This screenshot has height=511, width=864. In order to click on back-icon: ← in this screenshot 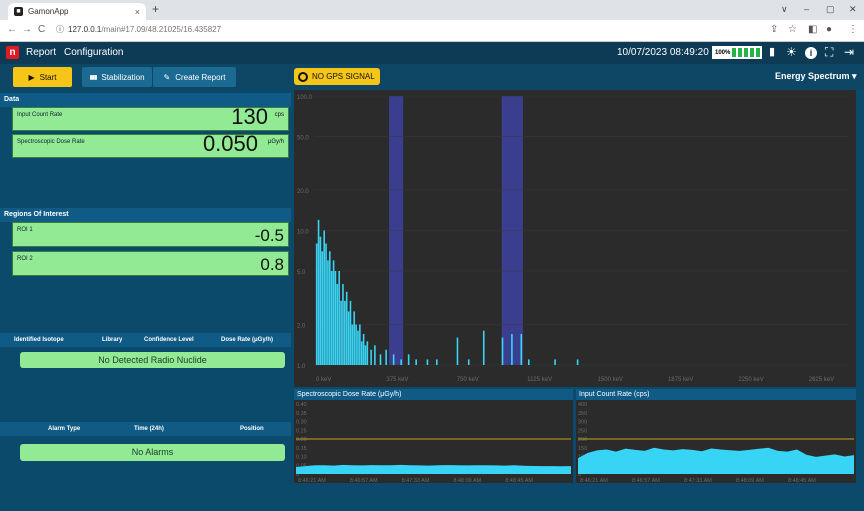, I will do `click(12, 29)`.